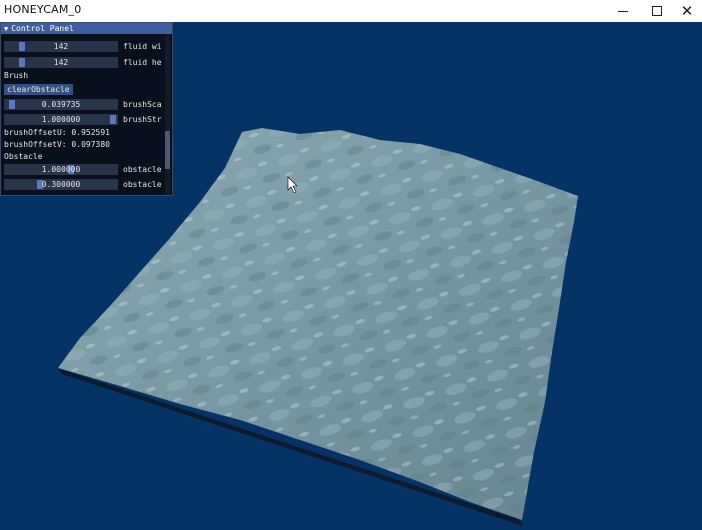  Describe the element at coordinates (351, 11) in the screenshot. I see `window-title-bar: HONEYCAM_0 ✕` at that location.